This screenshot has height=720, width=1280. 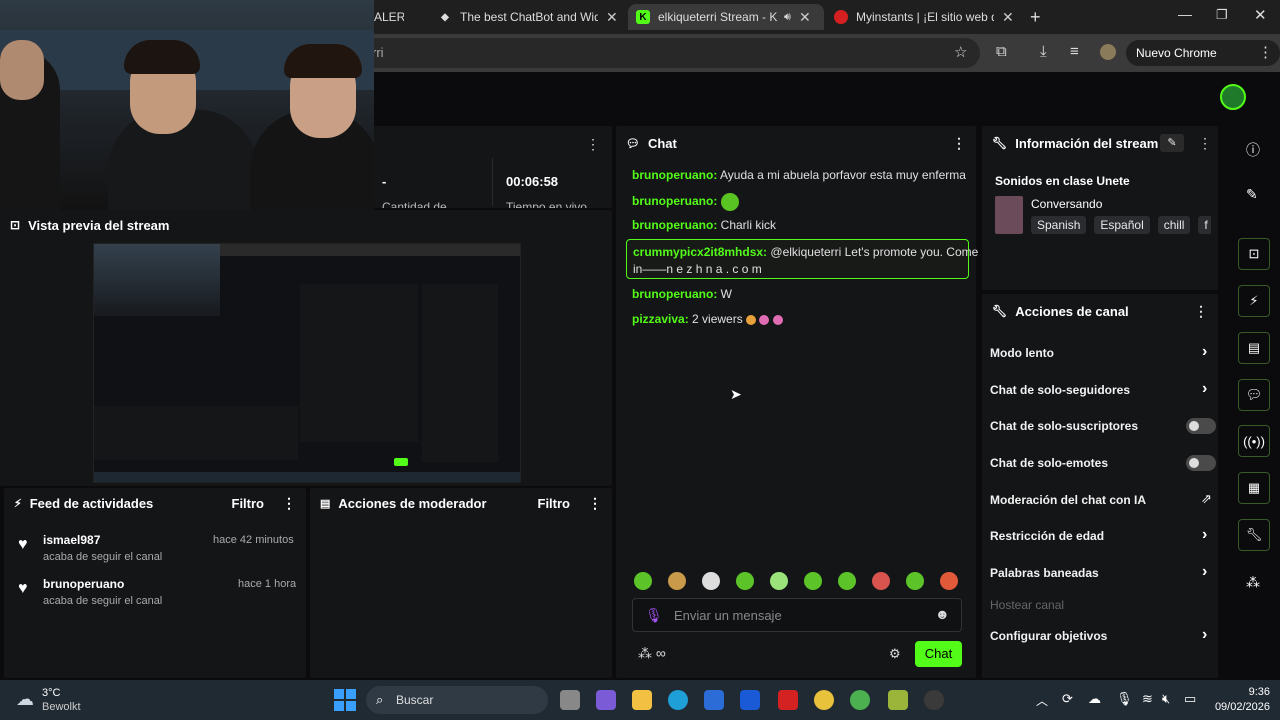 I want to click on emoji-picker-icon: ☻, so click(x=942, y=614).